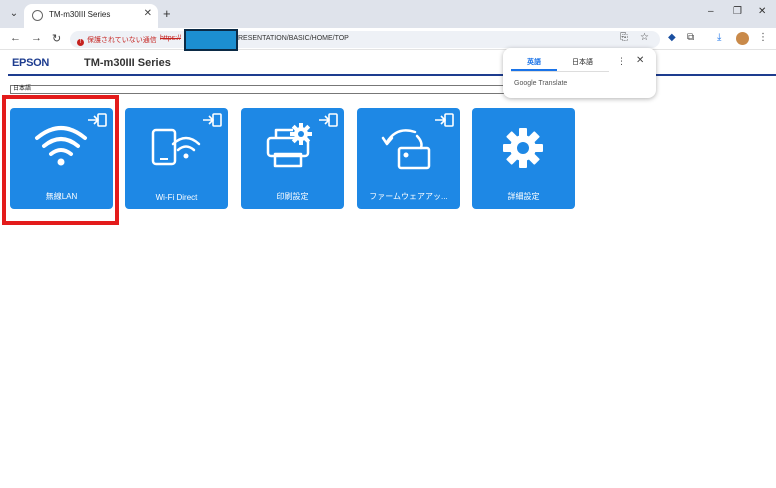 This screenshot has height=488, width=776. Describe the element at coordinates (167, 13) in the screenshot. I see `new-tab-button: +` at that location.